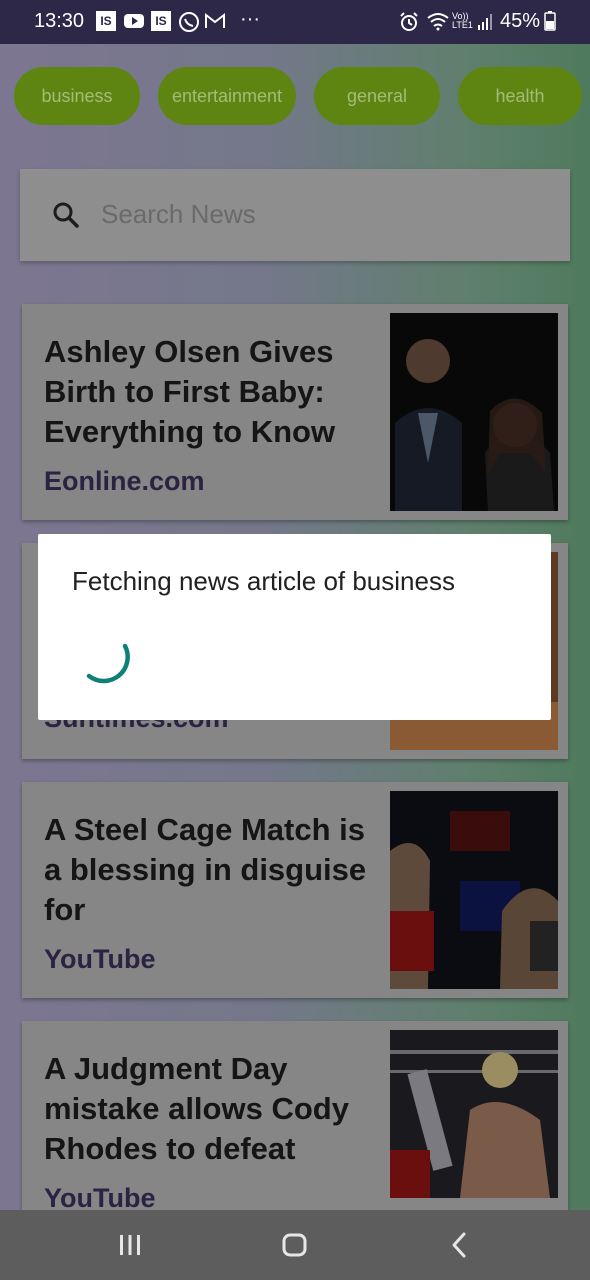 The height and width of the screenshot is (1280, 590). Describe the element at coordinates (250, 19) in the screenshot. I see `more-dots-icon: ···` at that location.